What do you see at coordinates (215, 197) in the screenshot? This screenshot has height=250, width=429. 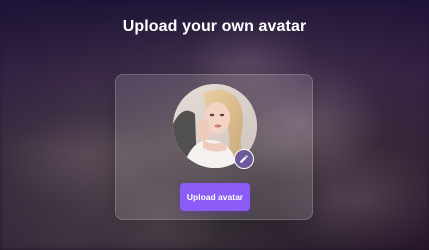 I see `upload-avatar-button: Upload avatar` at bounding box center [215, 197].